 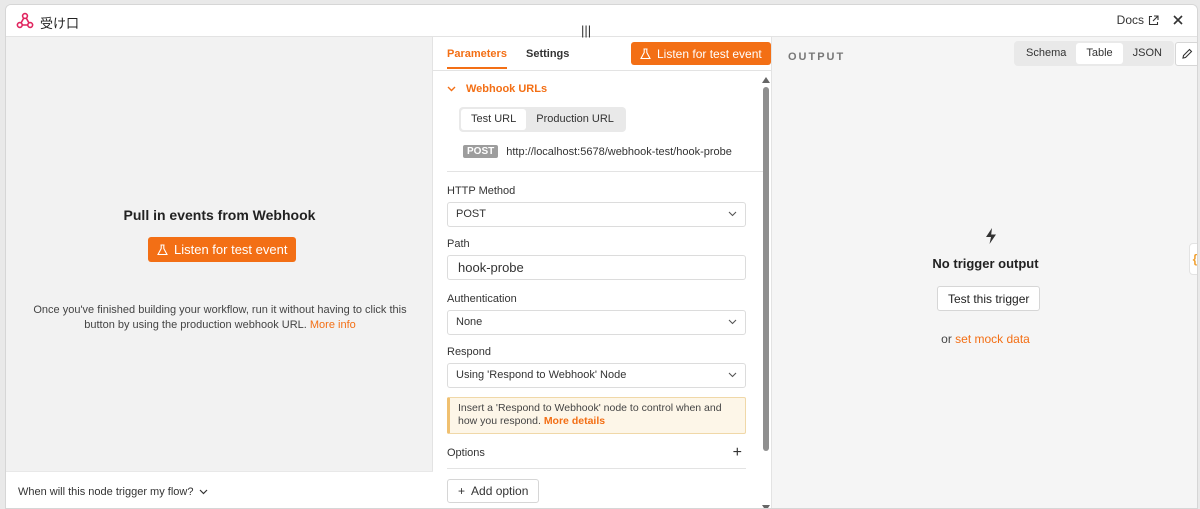 I want to click on authentication-value: None, so click(x=469, y=322).